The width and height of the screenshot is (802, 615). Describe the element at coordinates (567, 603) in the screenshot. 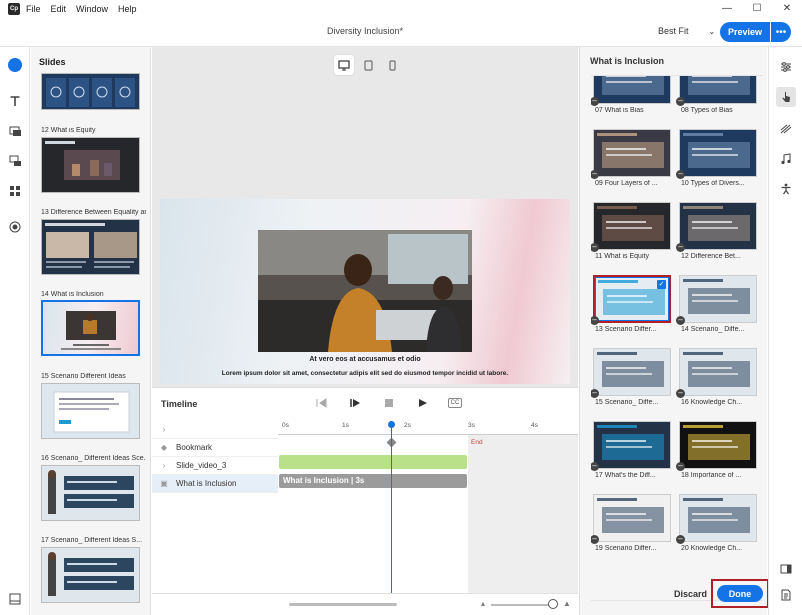

I see `zoom-in-icon: ▲` at that location.